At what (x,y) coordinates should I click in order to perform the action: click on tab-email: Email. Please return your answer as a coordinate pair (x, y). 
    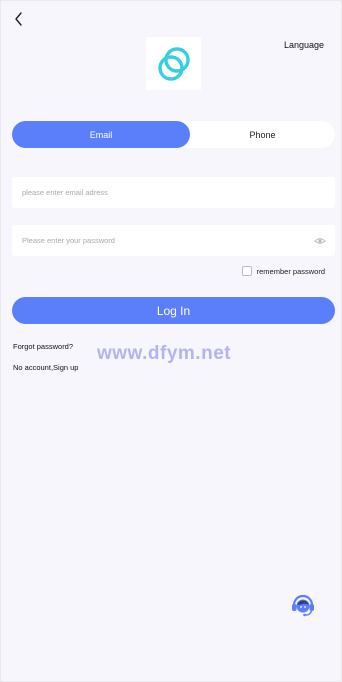
    Looking at the image, I should click on (101, 134).